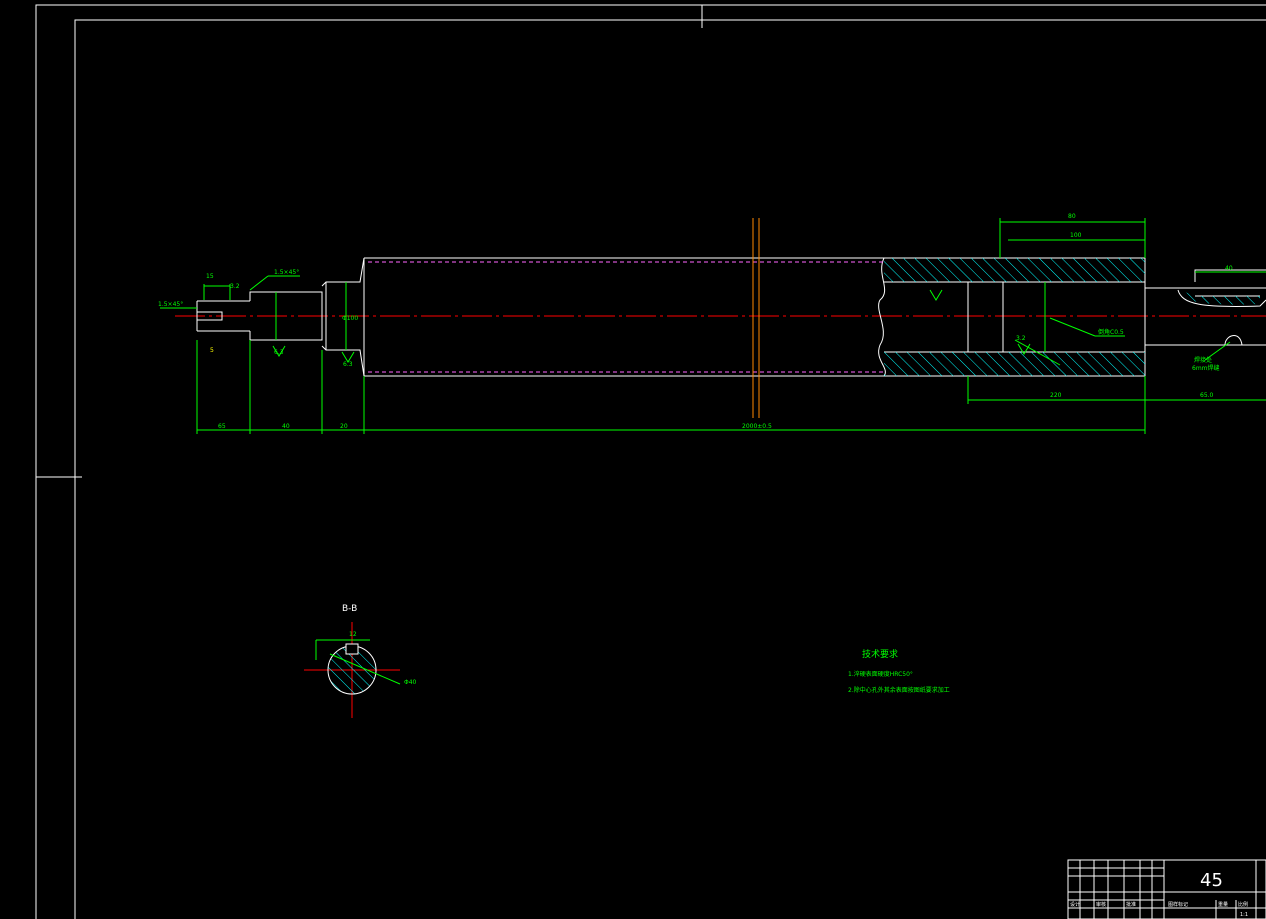 The height and width of the screenshot is (919, 1266). I want to click on title-block-col-c: 比例, so click(1243, 904).